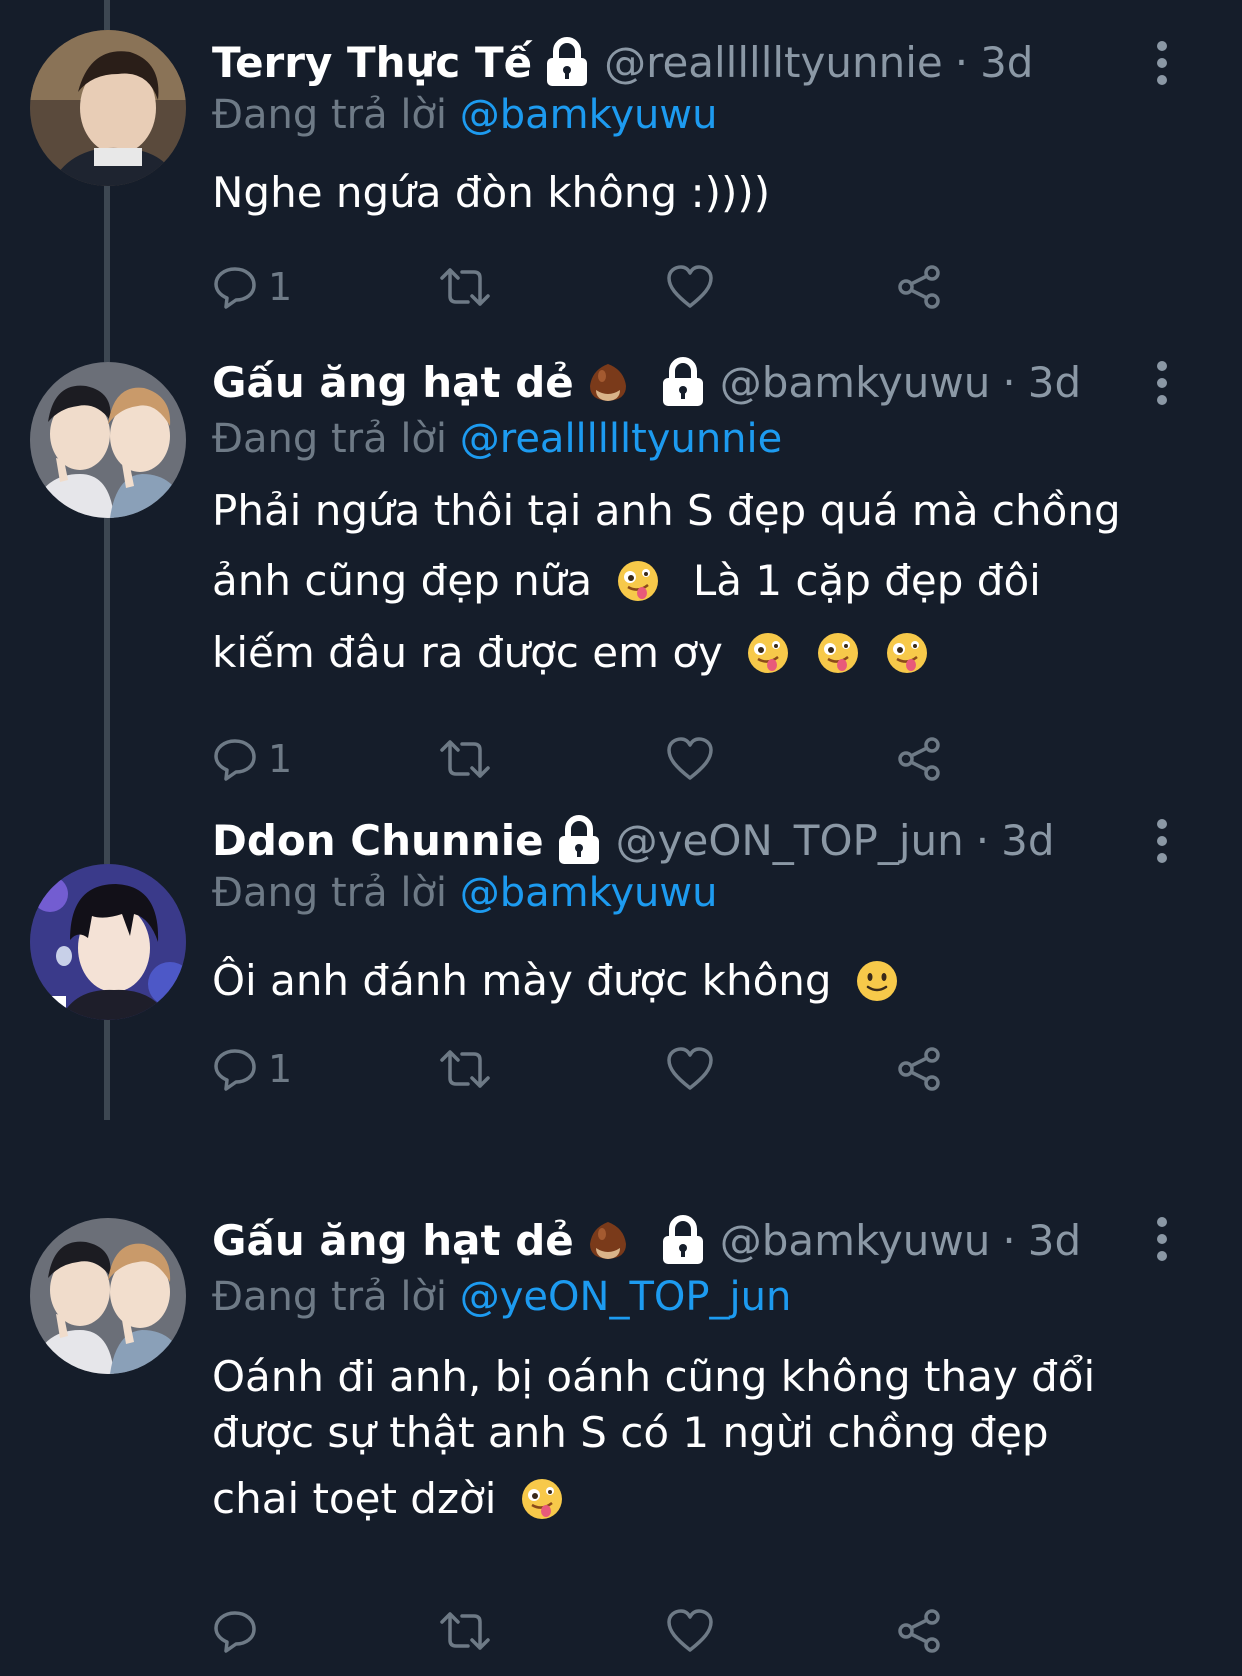 Image resolution: width=1242 pixels, height=1676 pixels. Describe the element at coordinates (612, 1631) in the screenshot. I see `tweet-actions` at that location.